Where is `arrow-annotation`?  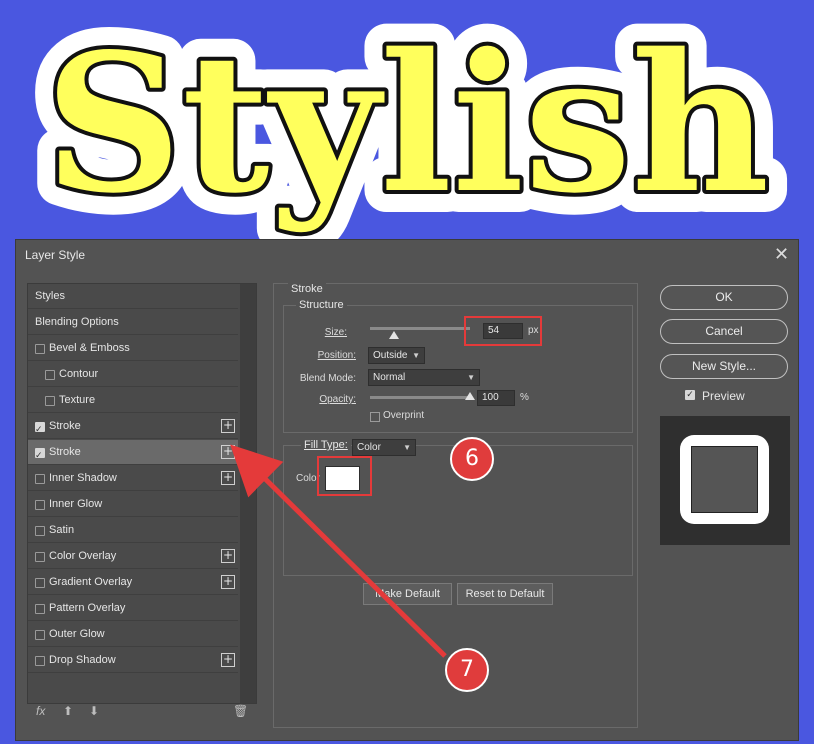 arrow-annotation is located at coordinates (338, 551).